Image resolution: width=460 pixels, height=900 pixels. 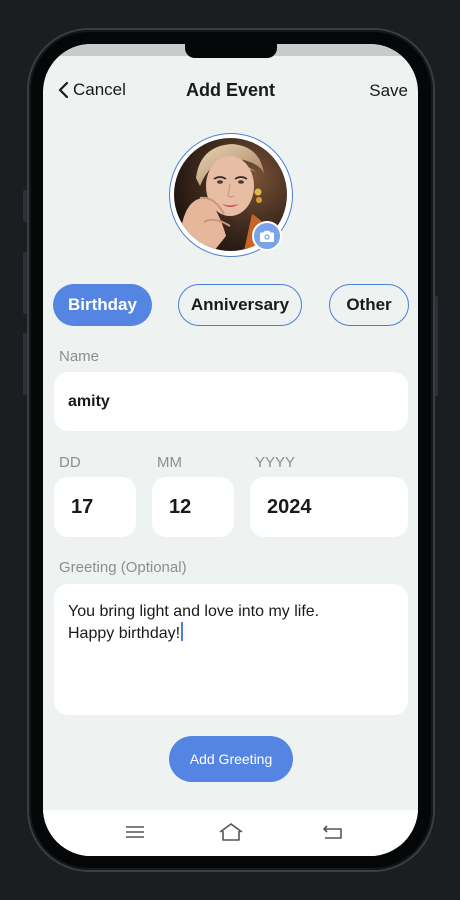 I want to click on text-caret, so click(x=182, y=631).